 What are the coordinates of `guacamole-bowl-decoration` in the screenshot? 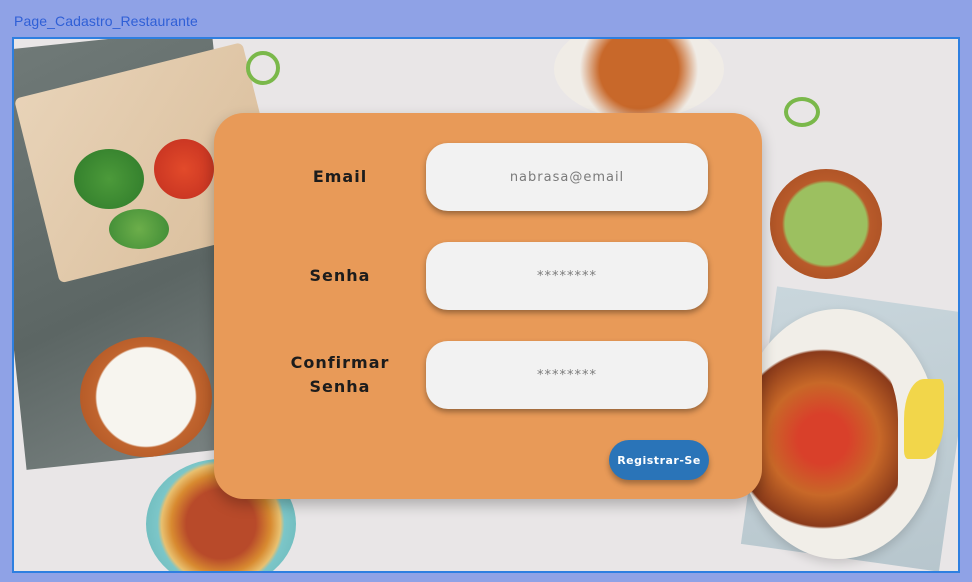 It's located at (826, 224).